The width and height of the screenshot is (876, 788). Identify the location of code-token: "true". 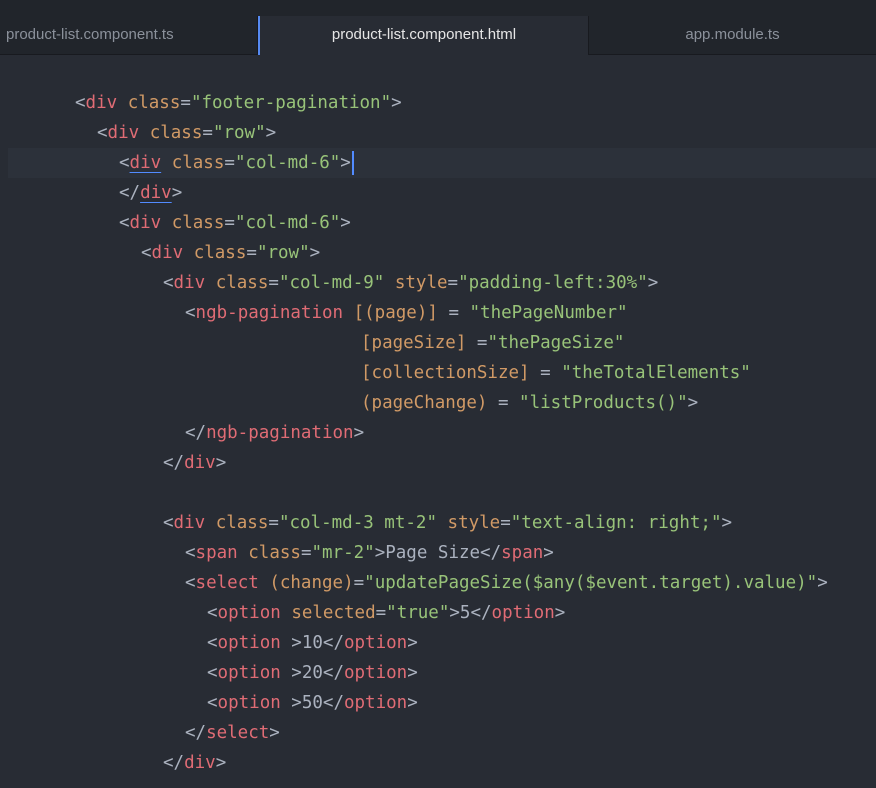
(418, 613).